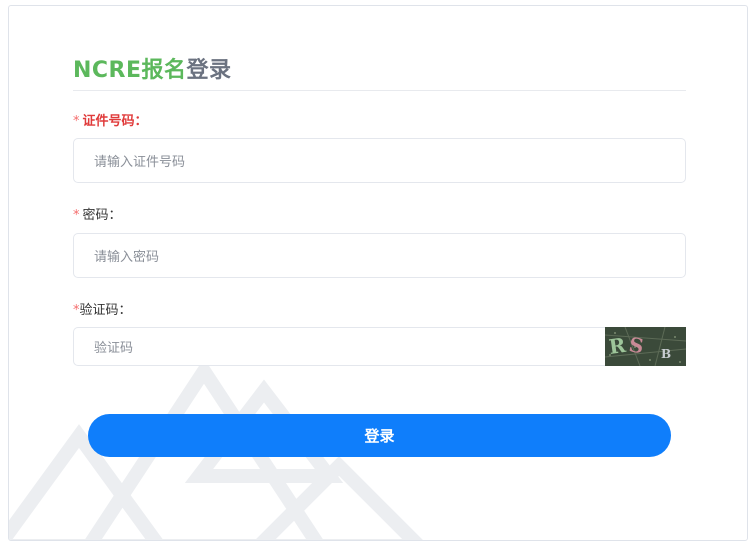 The width and height of the screenshot is (756, 547). I want to click on captcha-label: *验证码：, so click(102, 308).